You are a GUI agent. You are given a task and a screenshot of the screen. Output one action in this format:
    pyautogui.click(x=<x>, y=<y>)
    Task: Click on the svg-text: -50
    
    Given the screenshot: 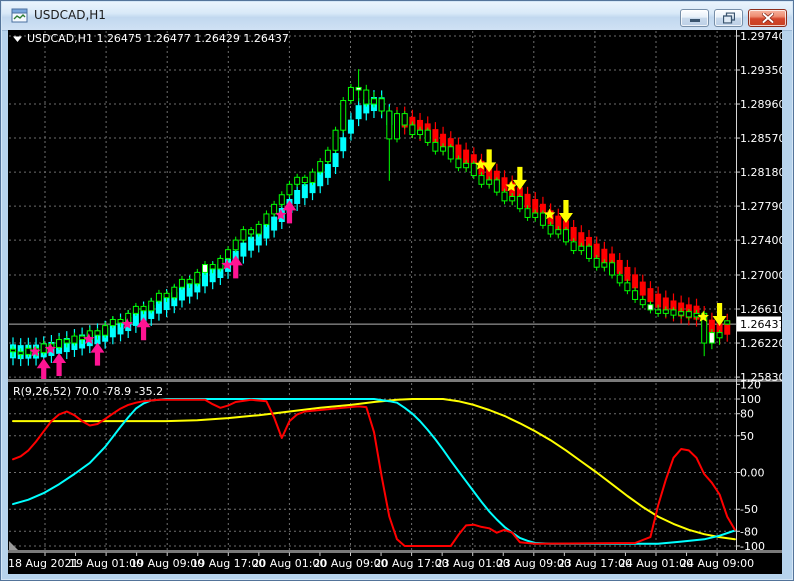 What is the action you would take?
    pyautogui.click(x=749, y=509)
    